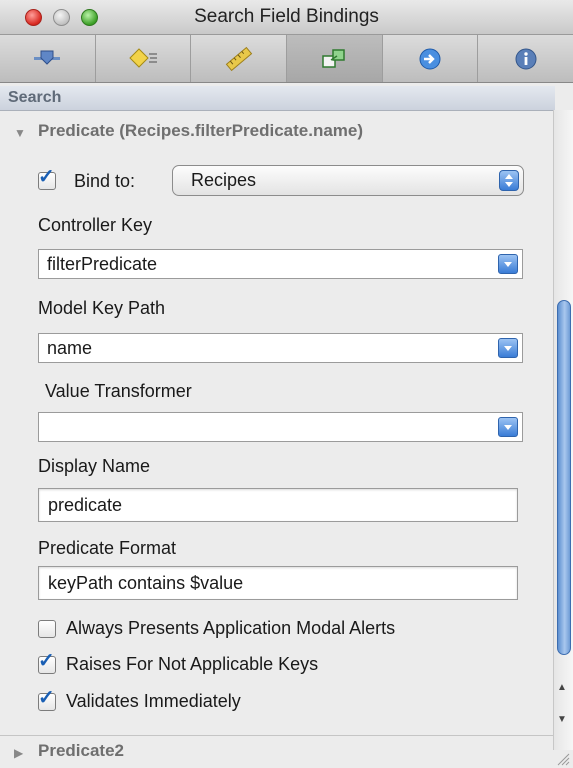 This screenshot has width=573, height=768. I want to click on predicate-format-label: Predicate Format, so click(107, 548).